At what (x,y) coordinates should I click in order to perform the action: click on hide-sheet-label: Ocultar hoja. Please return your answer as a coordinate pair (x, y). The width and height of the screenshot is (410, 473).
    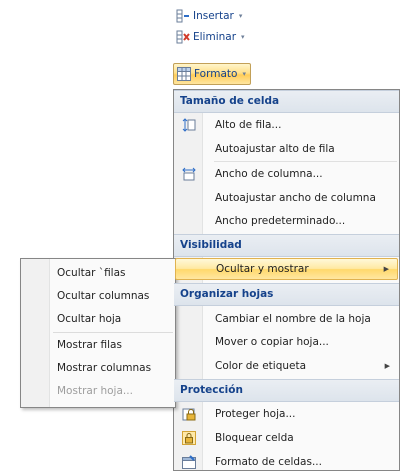
    Looking at the image, I should click on (89, 319).